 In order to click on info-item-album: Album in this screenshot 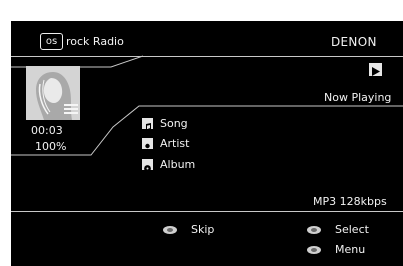, I will do `click(202, 165)`.